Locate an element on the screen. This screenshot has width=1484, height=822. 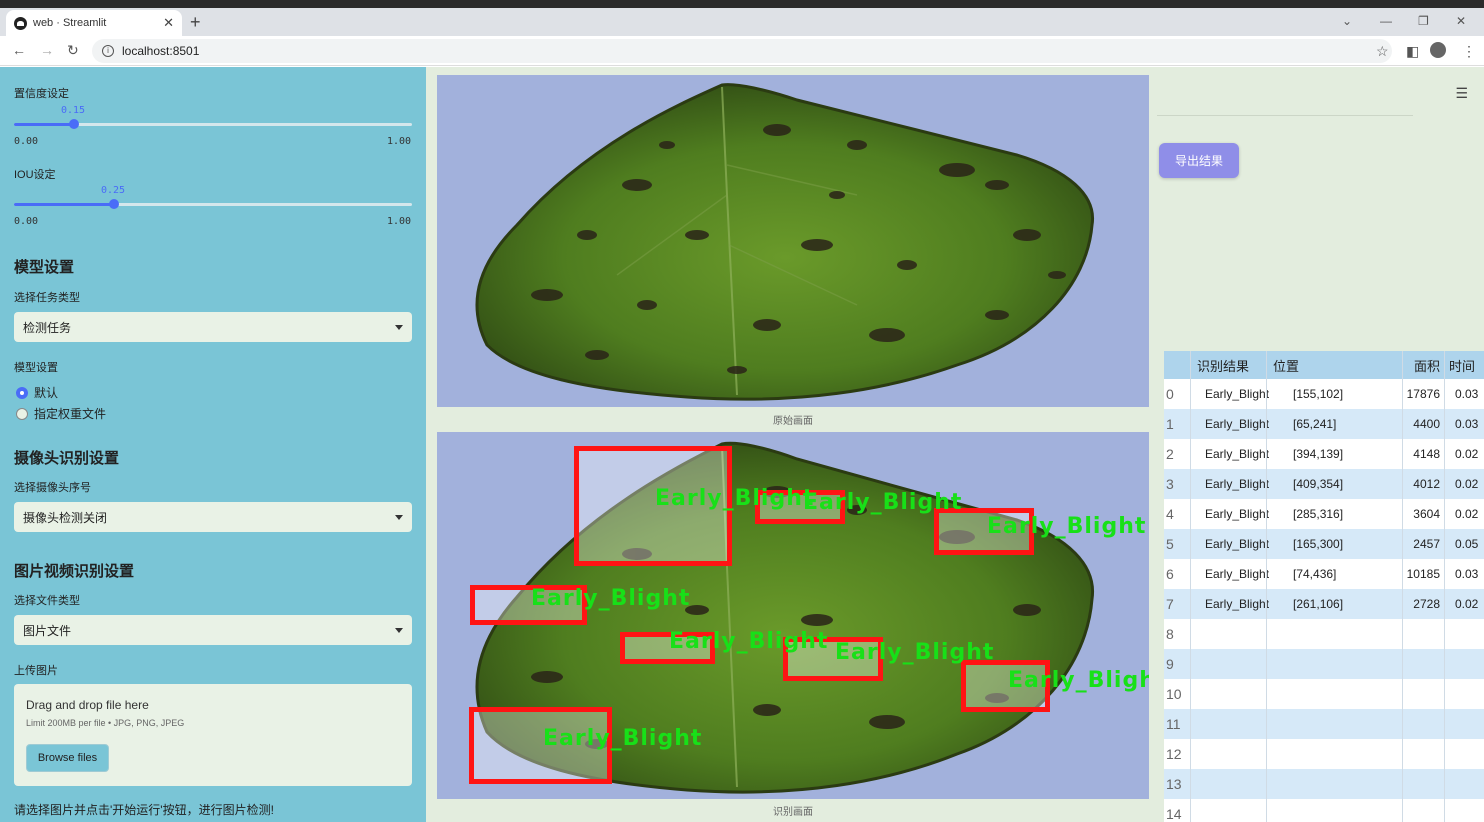
browse-files-button: Browse files is located at coordinates (67, 758).